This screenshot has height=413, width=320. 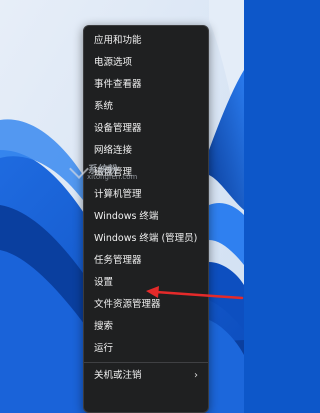 I want to click on menu-item-label: Windows 终端 (管理员), so click(x=146, y=238).